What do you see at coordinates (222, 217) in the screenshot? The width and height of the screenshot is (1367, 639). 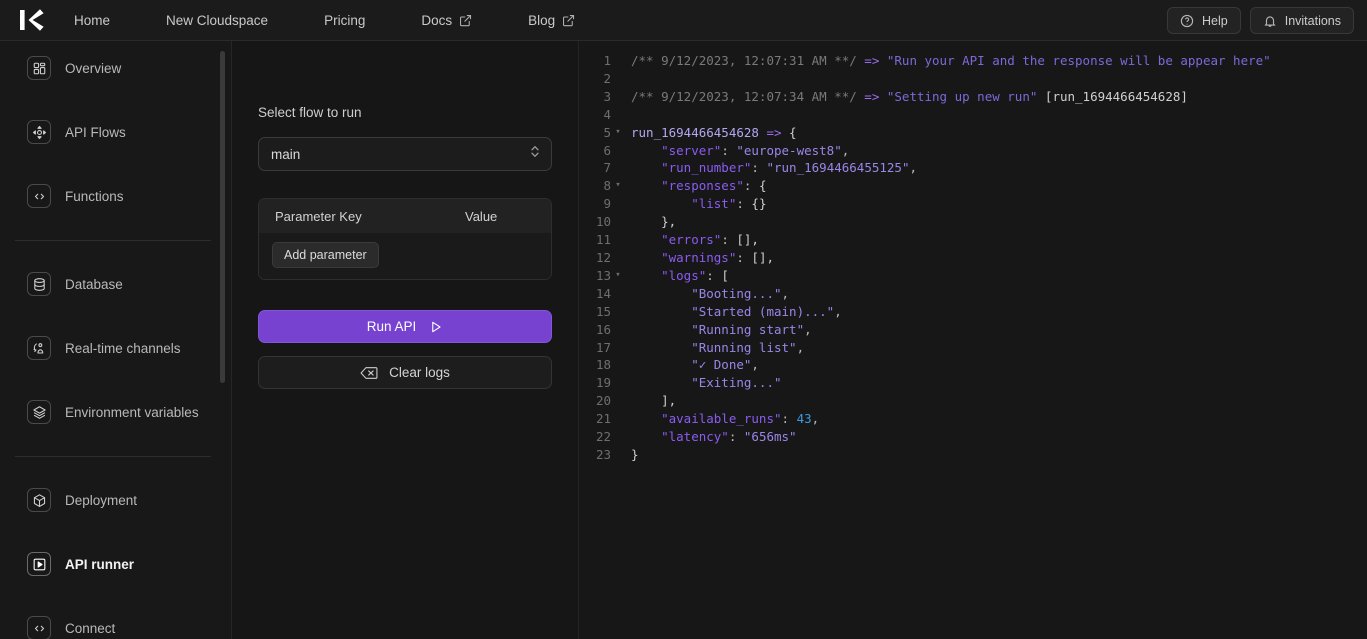 I see `sidebar-scrollbar-thumb` at bounding box center [222, 217].